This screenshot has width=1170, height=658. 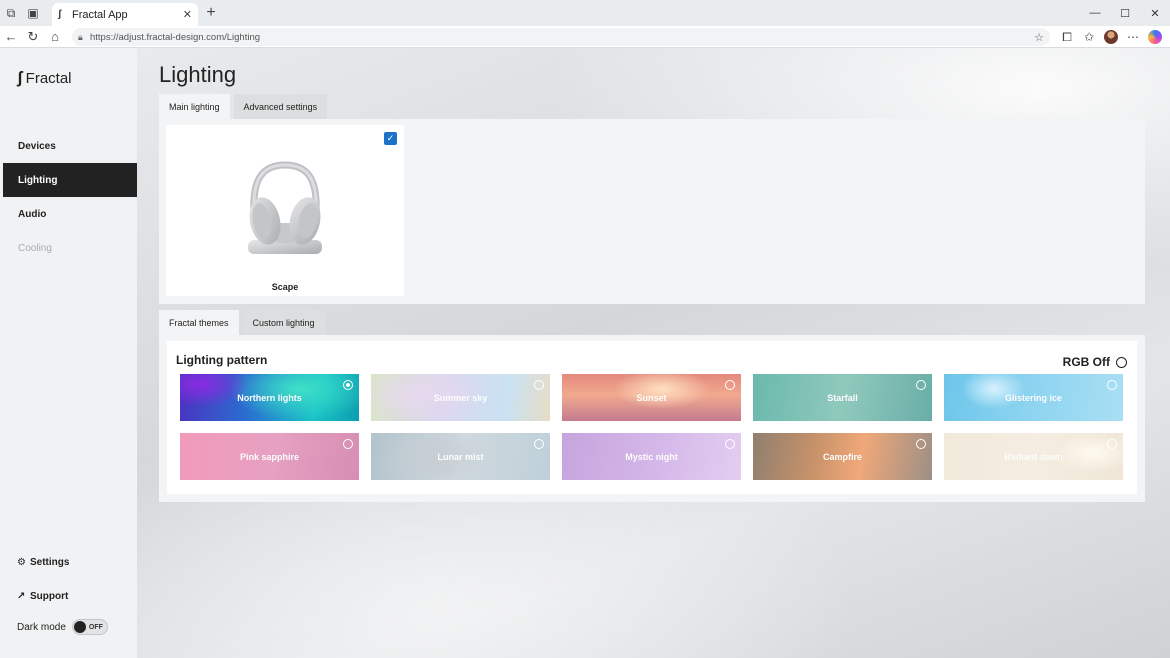 What do you see at coordinates (49, 596) in the screenshot?
I see `support-label: Support` at bounding box center [49, 596].